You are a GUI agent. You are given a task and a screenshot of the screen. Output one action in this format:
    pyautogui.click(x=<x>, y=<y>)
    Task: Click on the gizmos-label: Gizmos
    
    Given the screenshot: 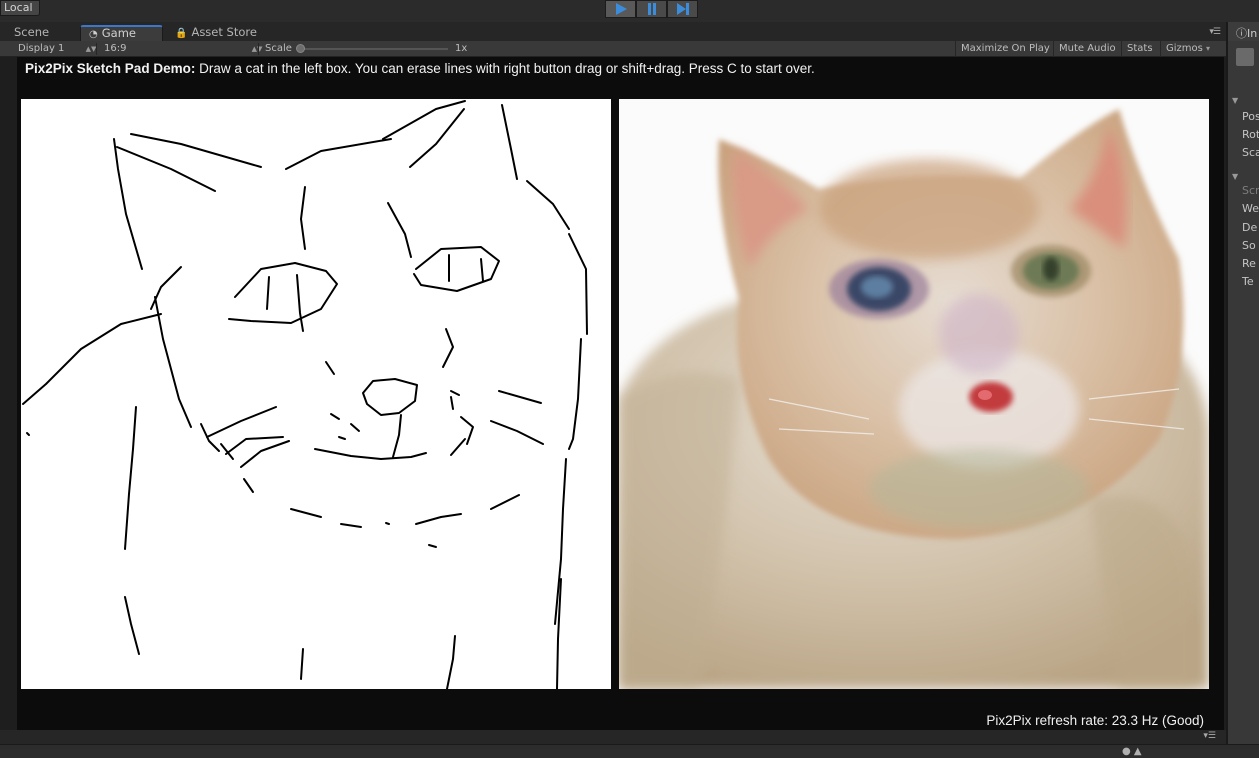 What is the action you would take?
    pyautogui.click(x=1184, y=48)
    